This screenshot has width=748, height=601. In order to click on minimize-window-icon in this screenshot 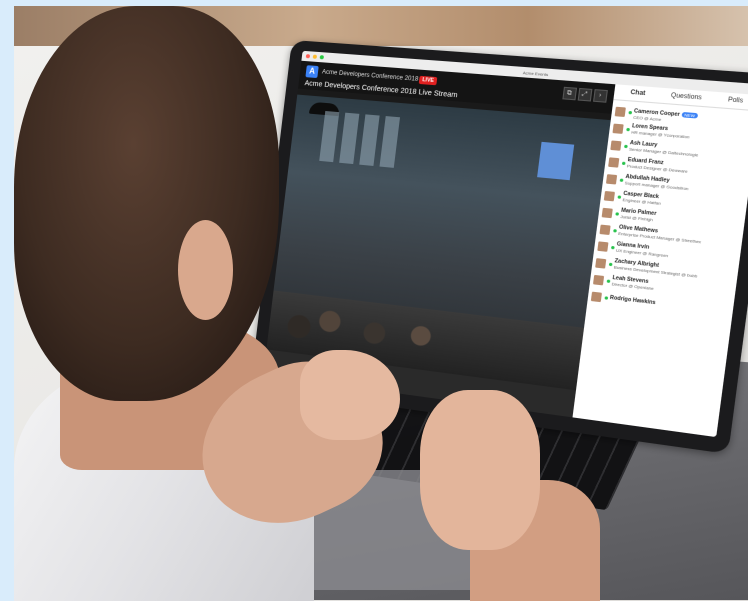, I will do `click(315, 57)`.